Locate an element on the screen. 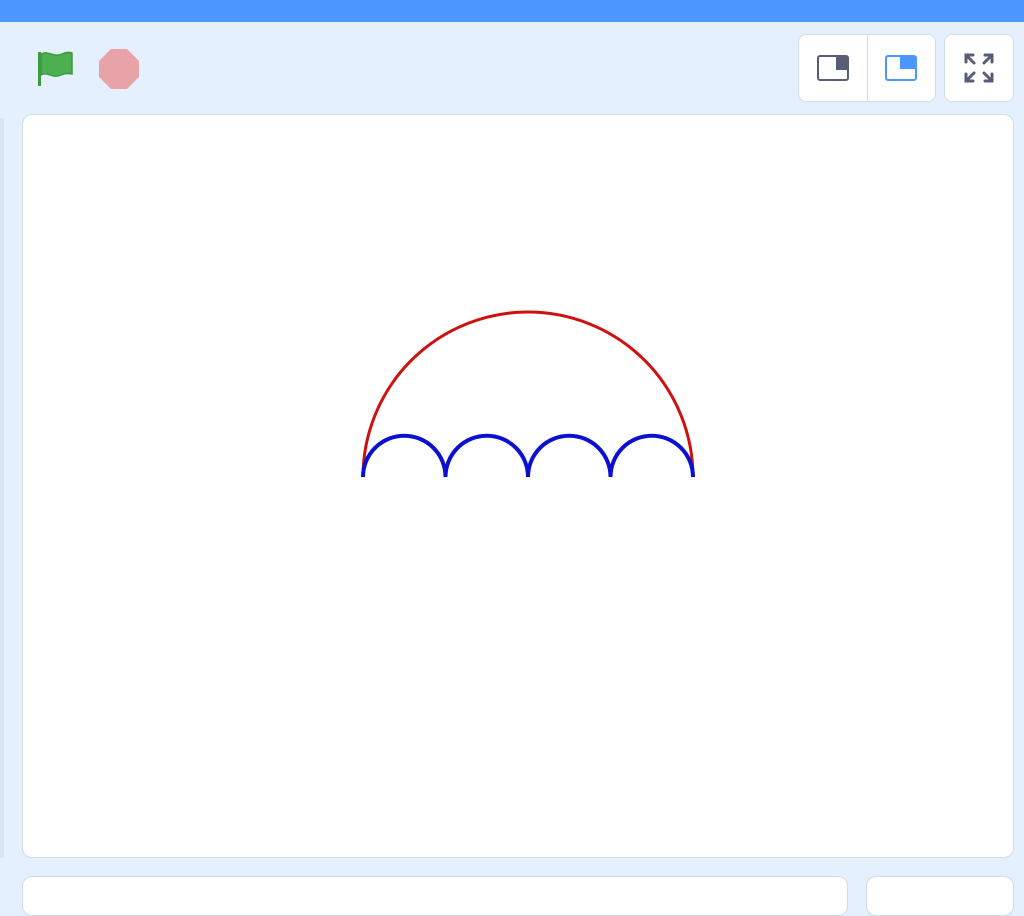 The height and width of the screenshot is (916, 1024). fullscreen-icon is located at coordinates (979, 68).